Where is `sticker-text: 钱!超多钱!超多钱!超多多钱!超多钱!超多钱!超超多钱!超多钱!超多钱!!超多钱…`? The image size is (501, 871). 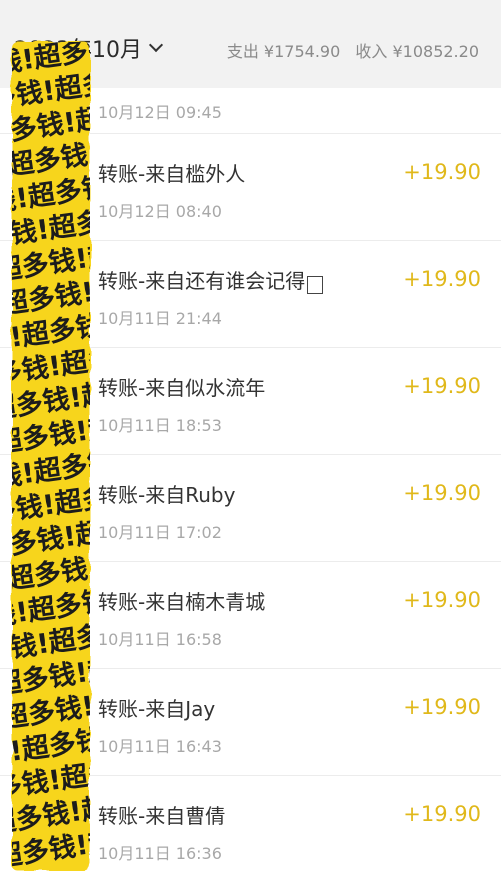
sticker-text: 钱!超多钱!超多钱!超多多钱!超多钱!超多钱!超超多钱!超多钱!超多钱!!超多钱… is located at coordinates (51, 456).